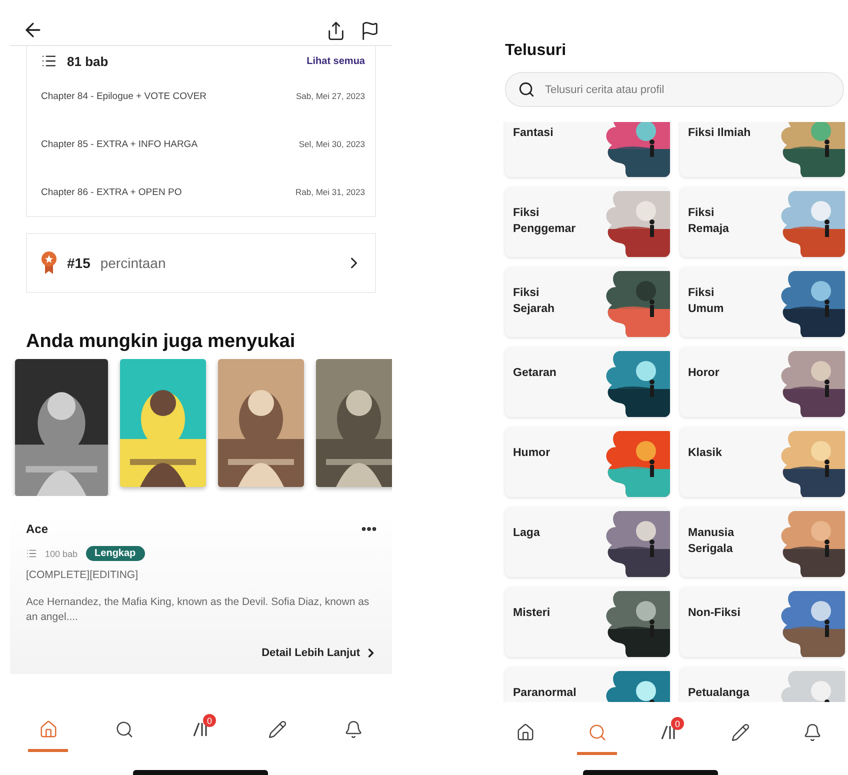 The width and height of the screenshot is (848, 775). What do you see at coordinates (536, 51) in the screenshot?
I see `page-title: Telusuri` at bounding box center [536, 51].